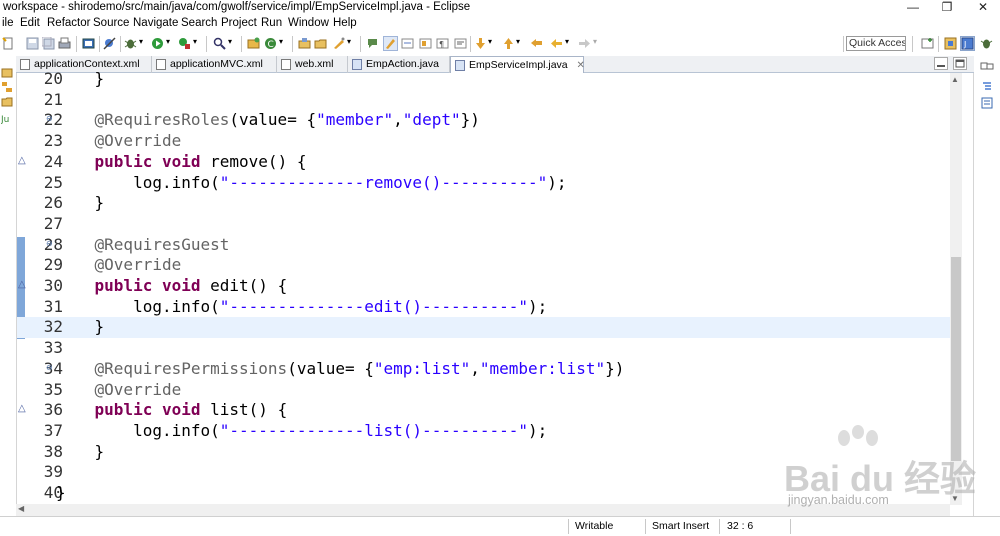 The image size is (1000, 536). Describe the element at coordinates (338, 43) in the screenshot. I see `open-task-icon` at that location.